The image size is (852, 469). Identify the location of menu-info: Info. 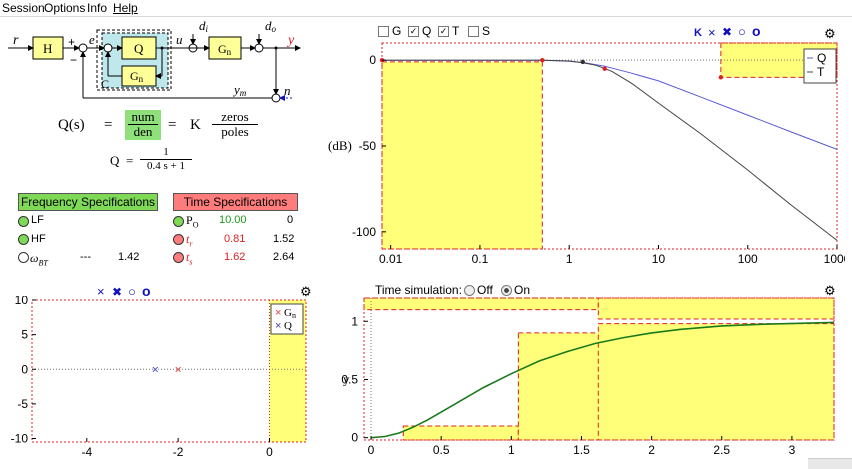
(97, 8).